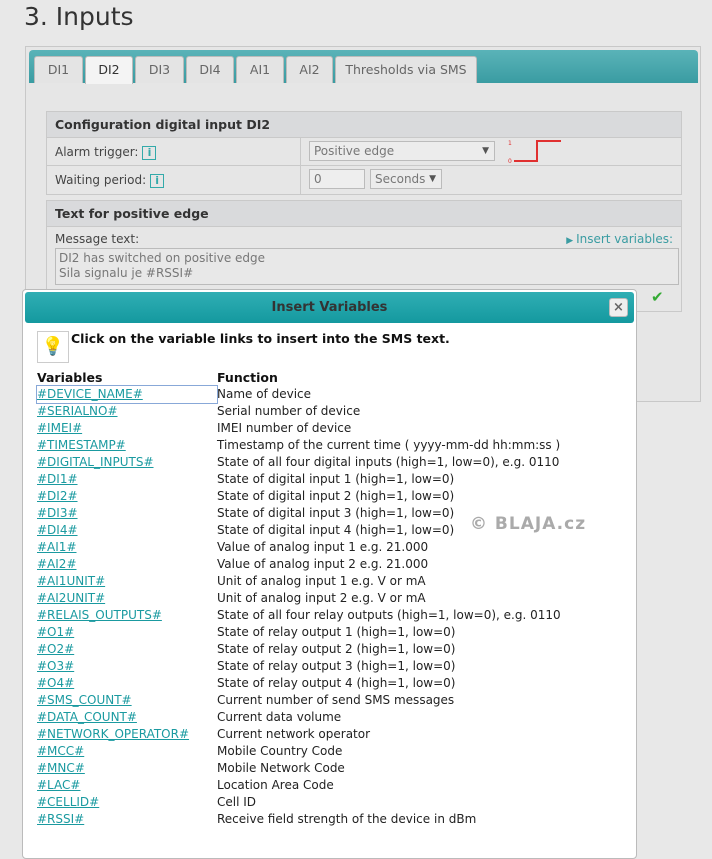 The width and height of the screenshot is (712, 859). What do you see at coordinates (309, 69) in the screenshot?
I see `tab-ai2: AI2` at bounding box center [309, 69].